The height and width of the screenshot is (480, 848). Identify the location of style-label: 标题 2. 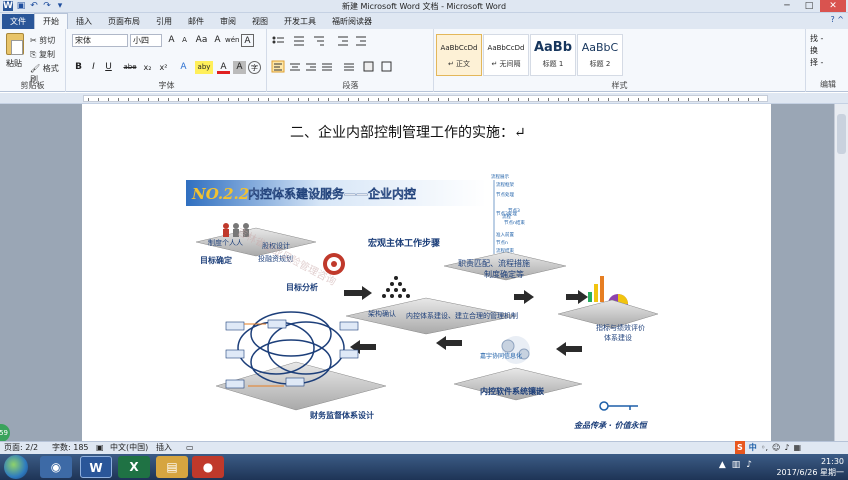
(600, 64).